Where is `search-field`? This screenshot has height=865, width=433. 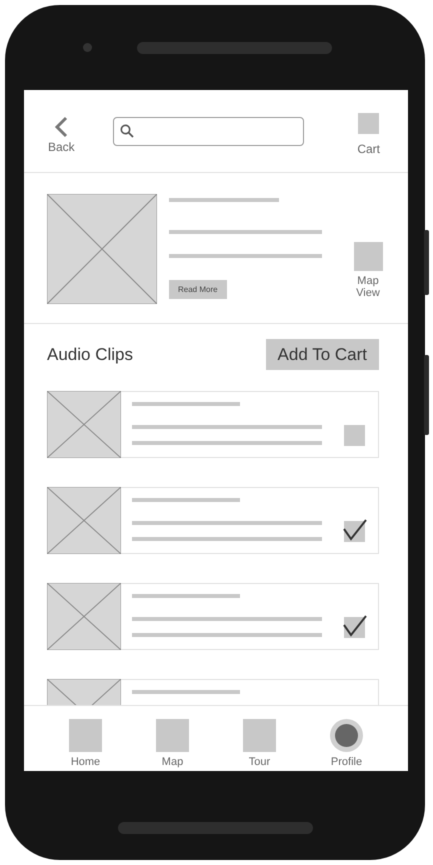
search-field is located at coordinates (208, 131).